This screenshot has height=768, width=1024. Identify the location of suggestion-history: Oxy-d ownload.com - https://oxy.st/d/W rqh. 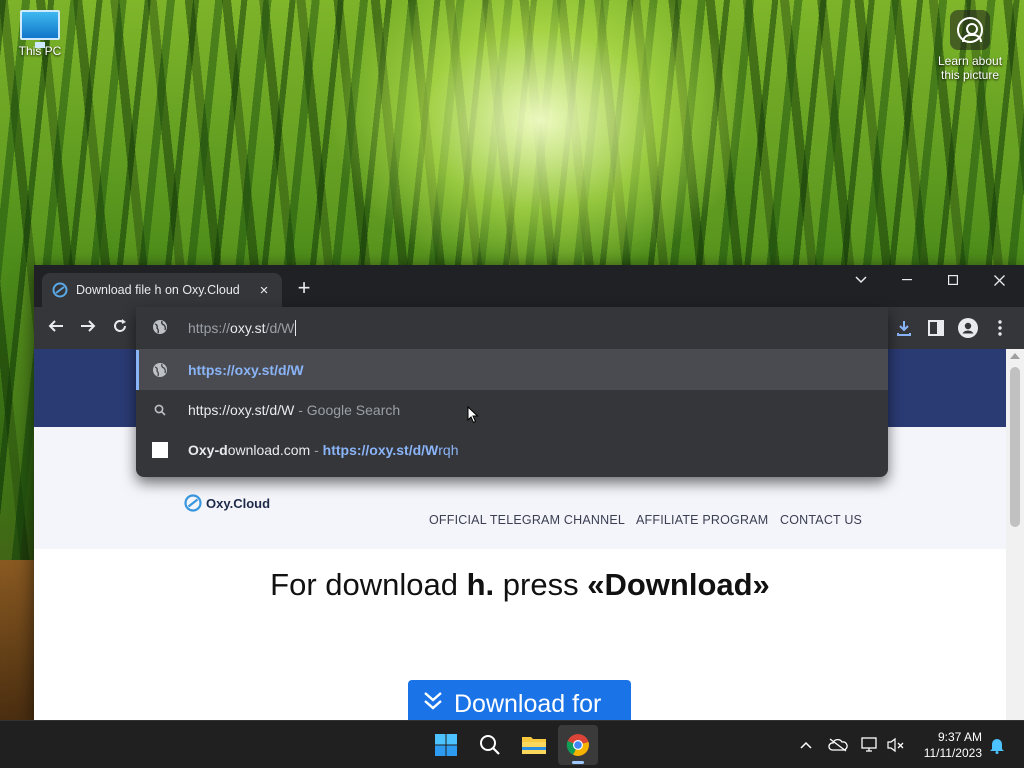
(512, 450).